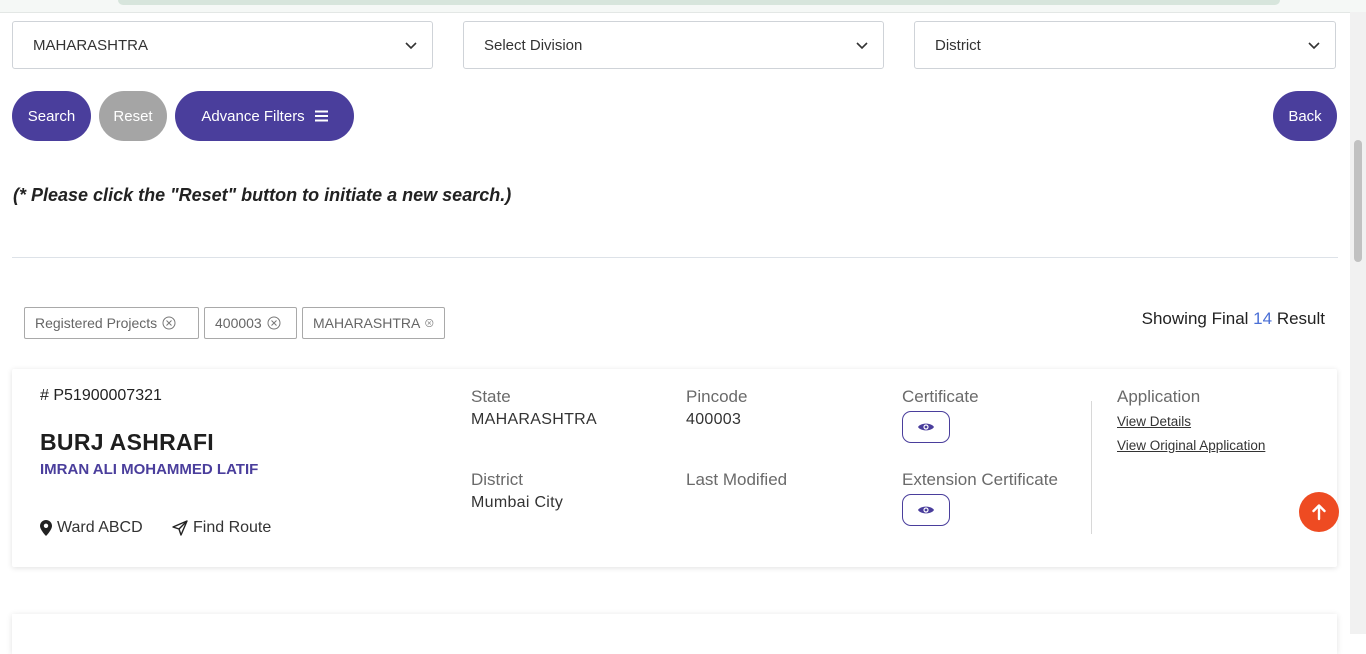 Image resolution: width=1366 pixels, height=654 pixels. What do you see at coordinates (127, 442) in the screenshot?
I see `project-name: BURJ ASHRAFI` at bounding box center [127, 442].